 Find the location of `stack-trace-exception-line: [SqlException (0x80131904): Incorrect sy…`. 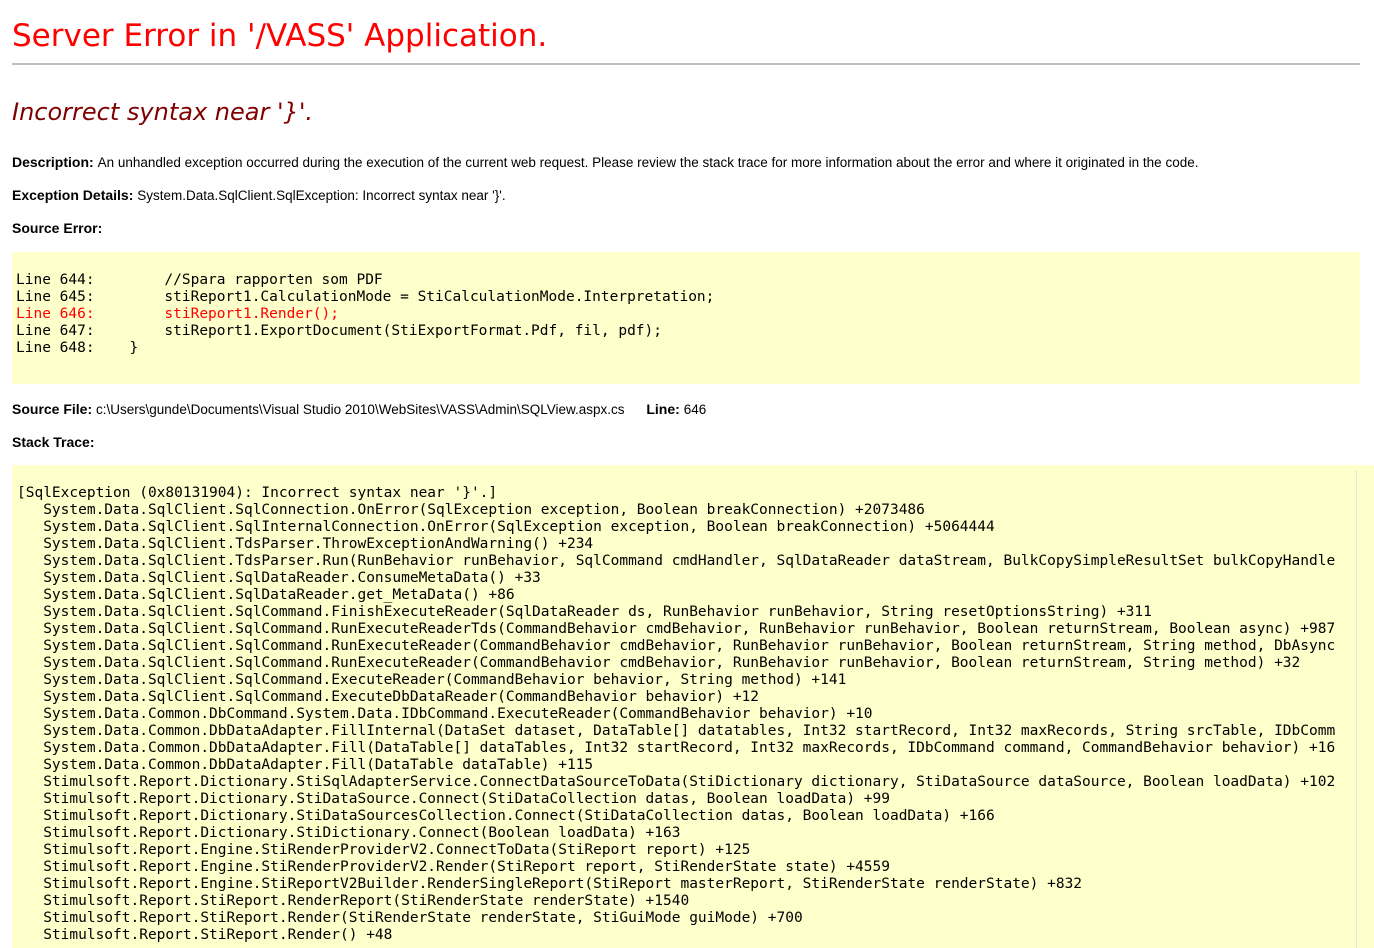

stack-trace-exception-line: [SqlException (0x80131904): Incorrect sy… is located at coordinates (257, 493).